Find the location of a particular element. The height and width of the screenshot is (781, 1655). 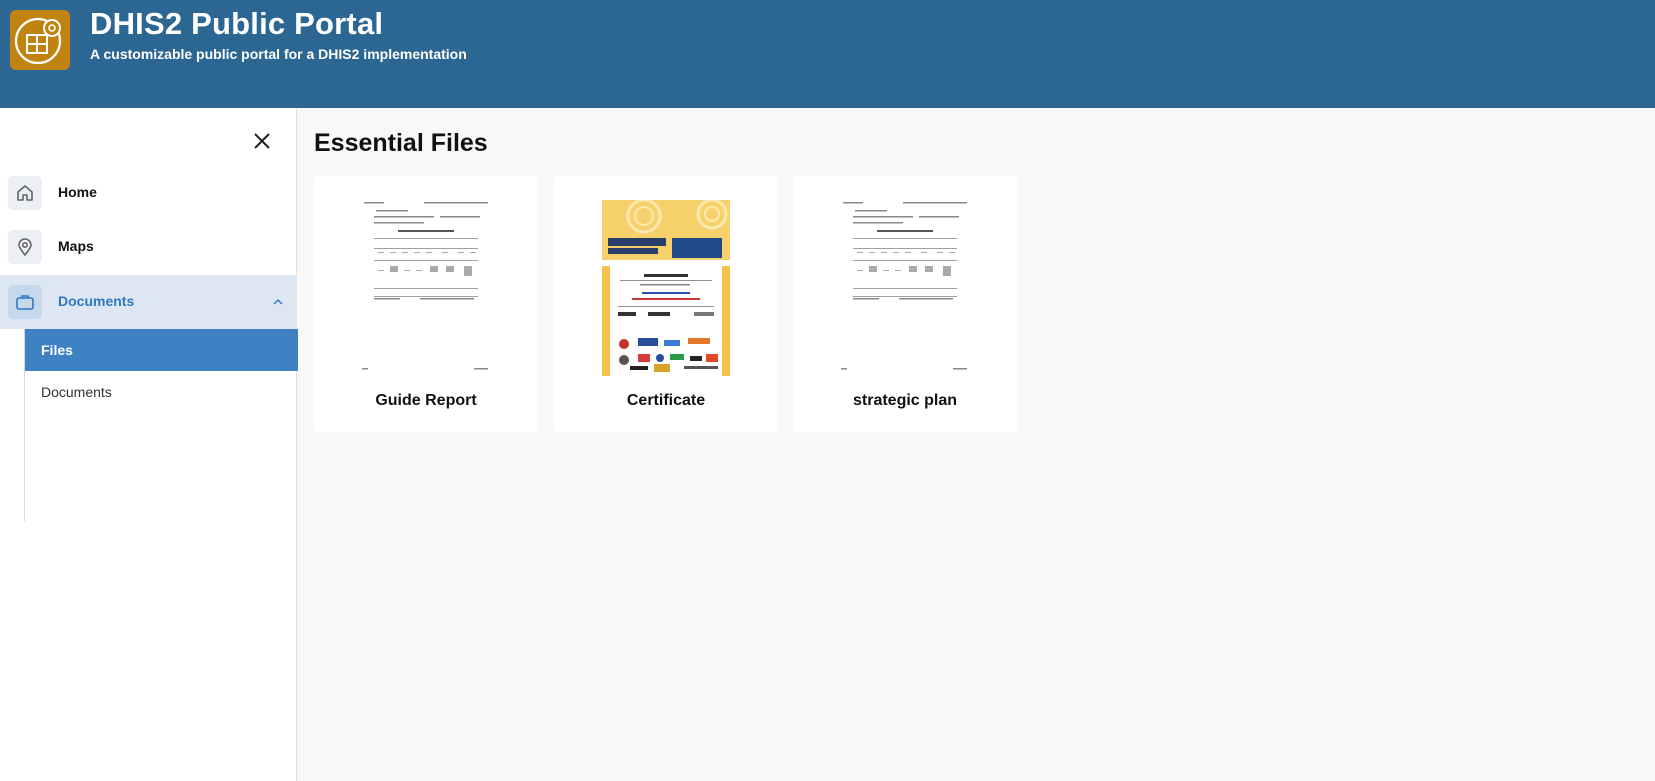

sidebar-item-label: Home is located at coordinates (77, 192).